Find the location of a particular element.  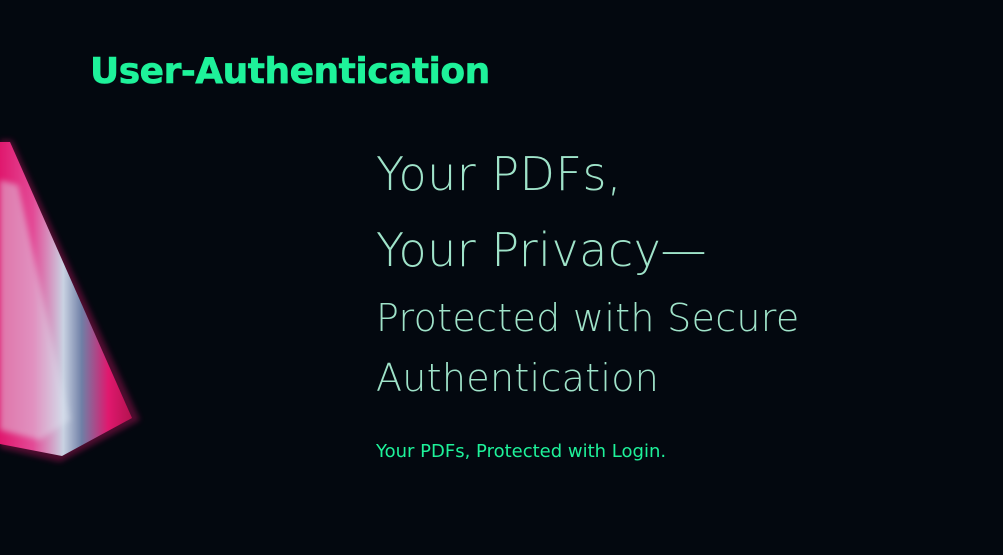

hero-line-2: Your Privacy— is located at coordinates (542, 250).